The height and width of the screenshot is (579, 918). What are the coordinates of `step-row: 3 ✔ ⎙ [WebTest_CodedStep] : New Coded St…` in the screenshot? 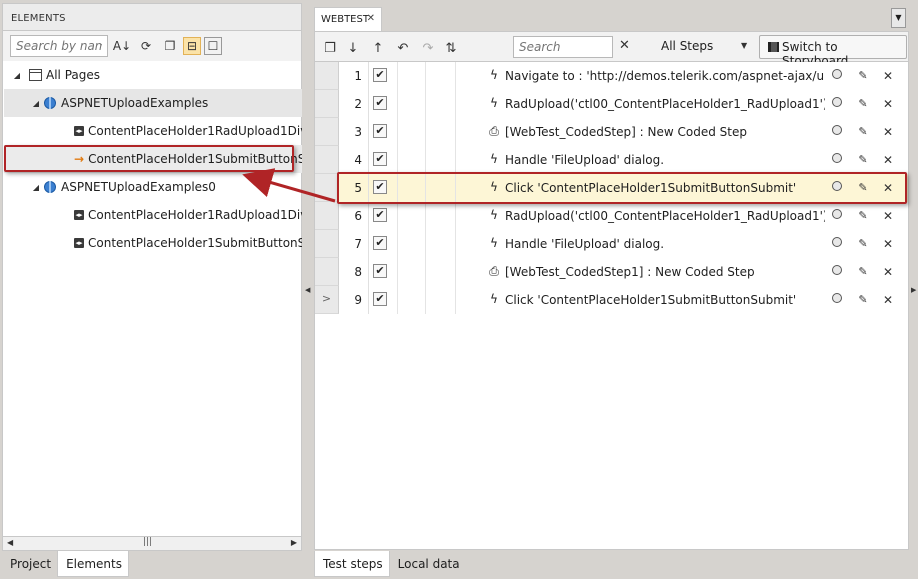 It's located at (611, 132).